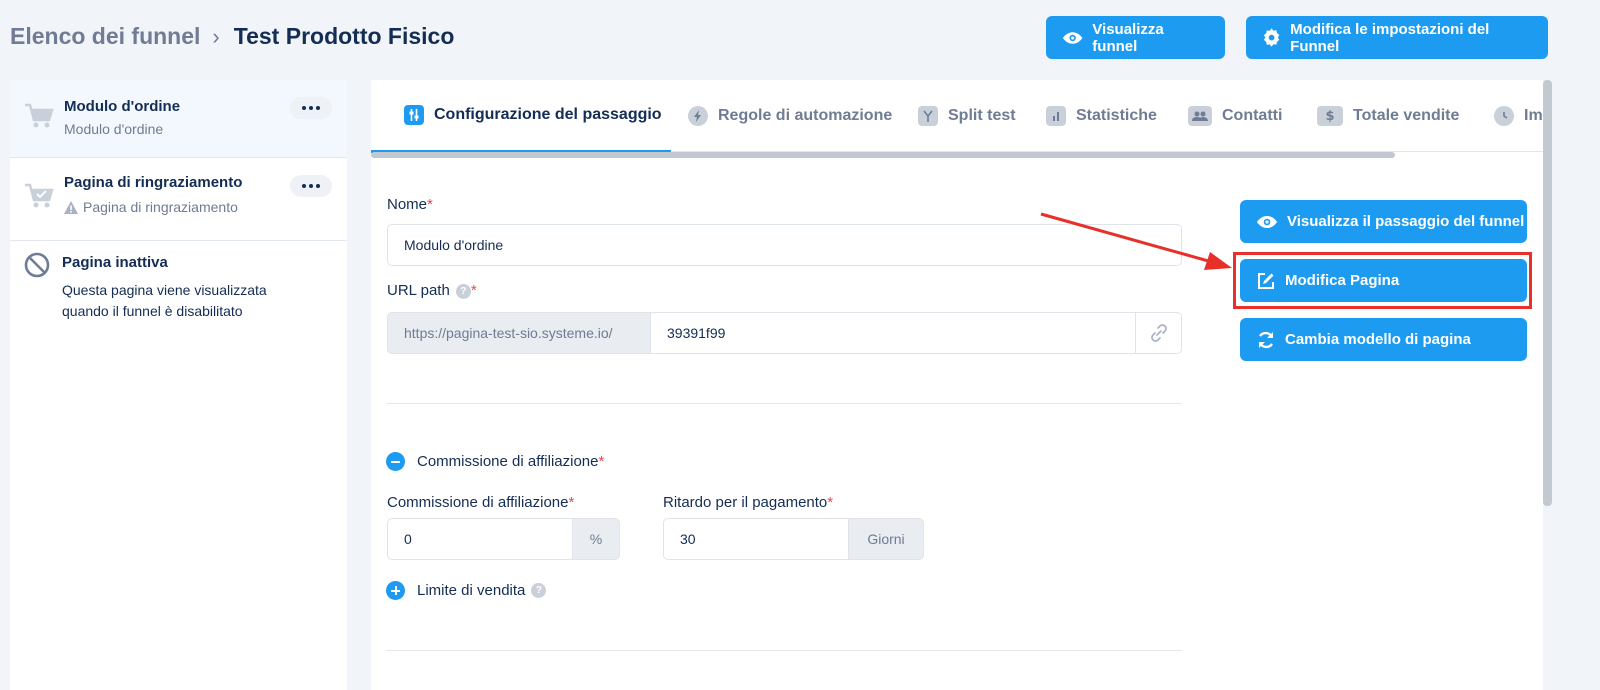 The image size is (1600, 690). I want to click on sidebar-item-subtitle-wrap: Pagina di ringraziamento, so click(151, 207).